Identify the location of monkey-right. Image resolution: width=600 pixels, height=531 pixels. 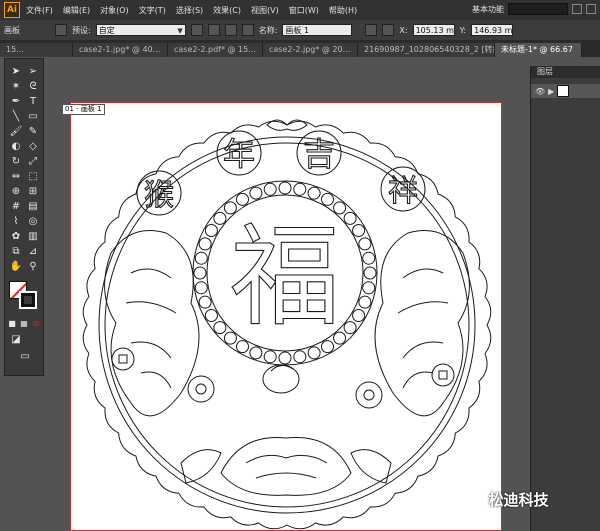
(422, 323).